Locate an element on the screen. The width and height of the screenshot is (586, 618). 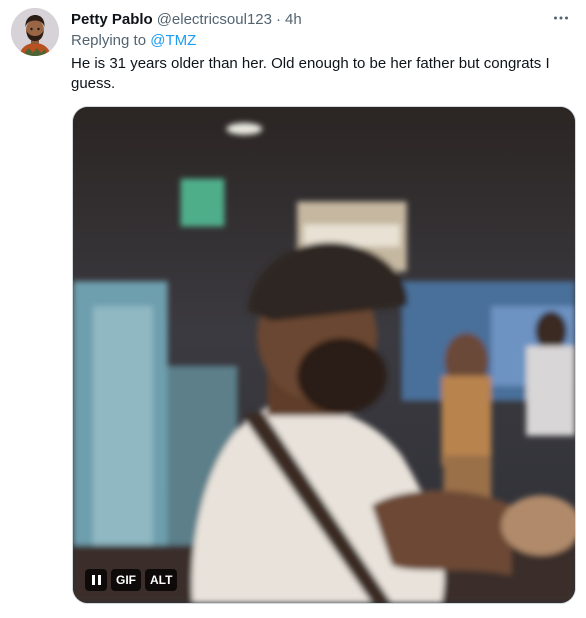
pause-icon is located at coordinates (96, 580).